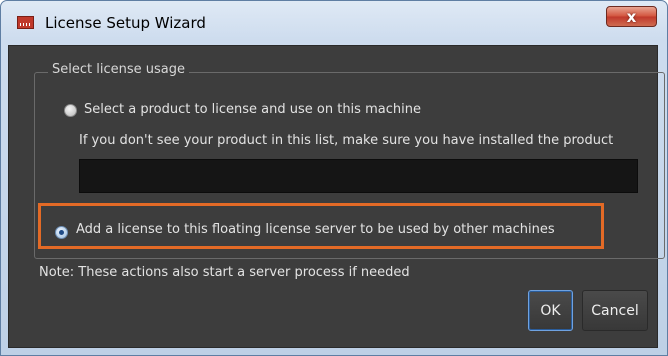 This screenshot has height=356, width=668. What do you see at coordinates (70, 110) in the screenshot?
I see `product-radio` at bounding box center [70, 110].